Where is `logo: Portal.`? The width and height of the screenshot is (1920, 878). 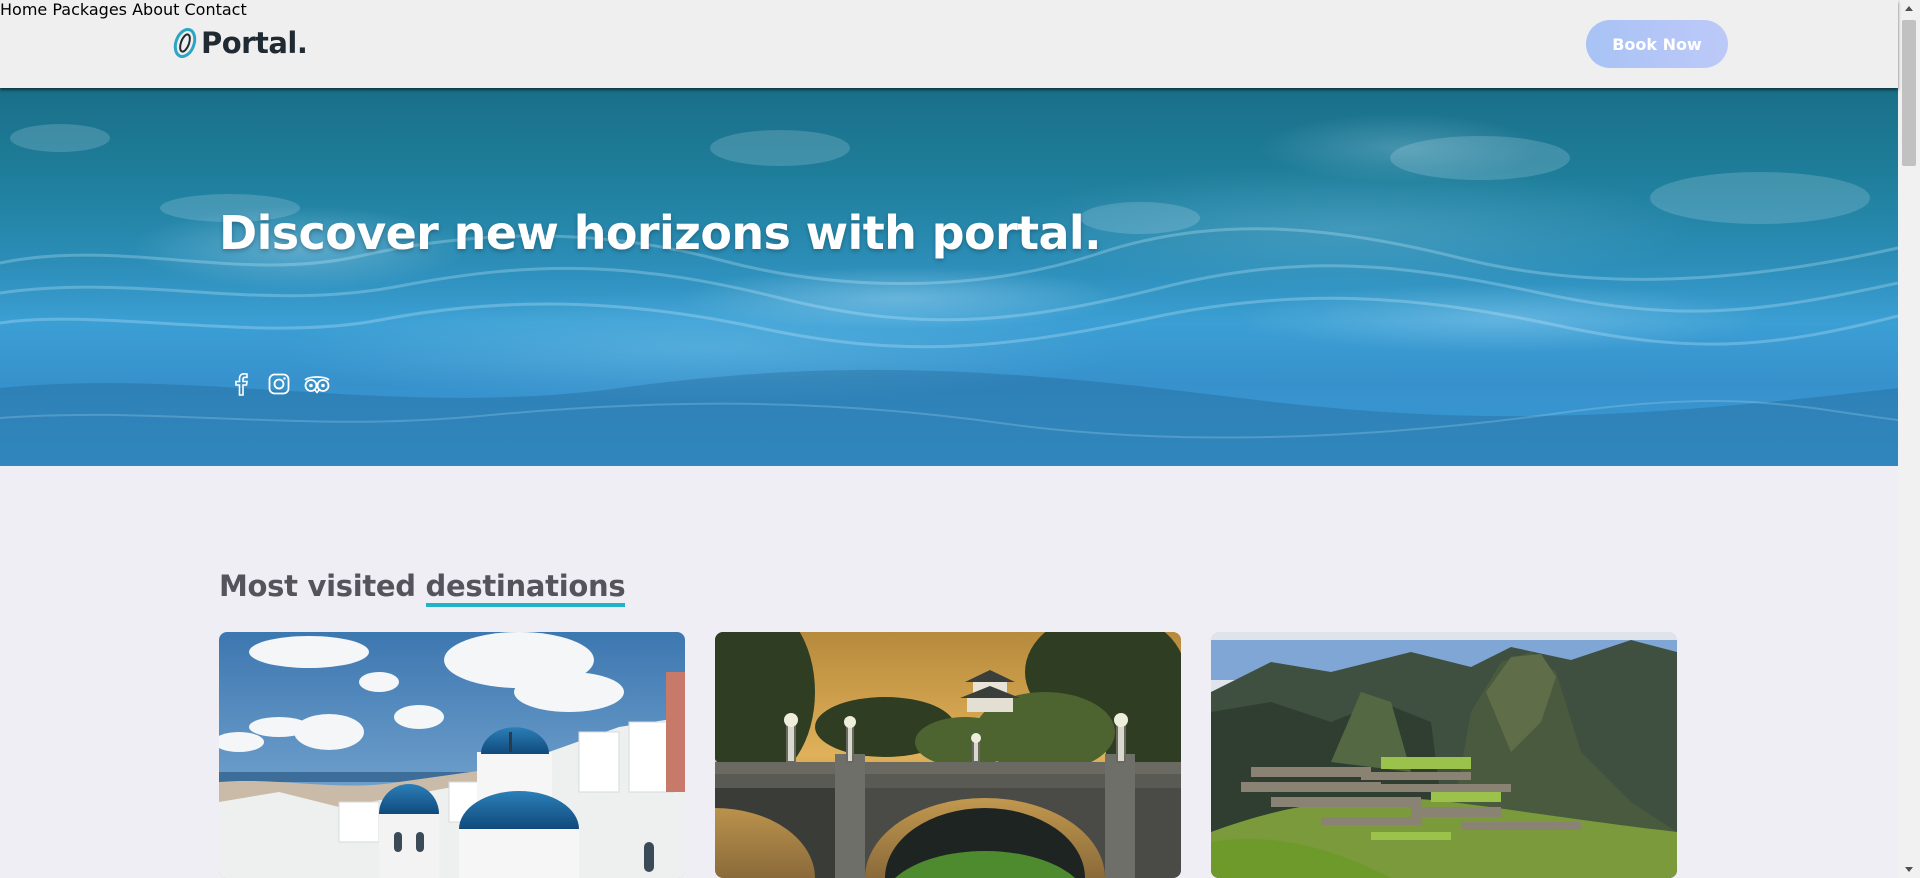
logo: Portal. is located at coordinates (240, 43).